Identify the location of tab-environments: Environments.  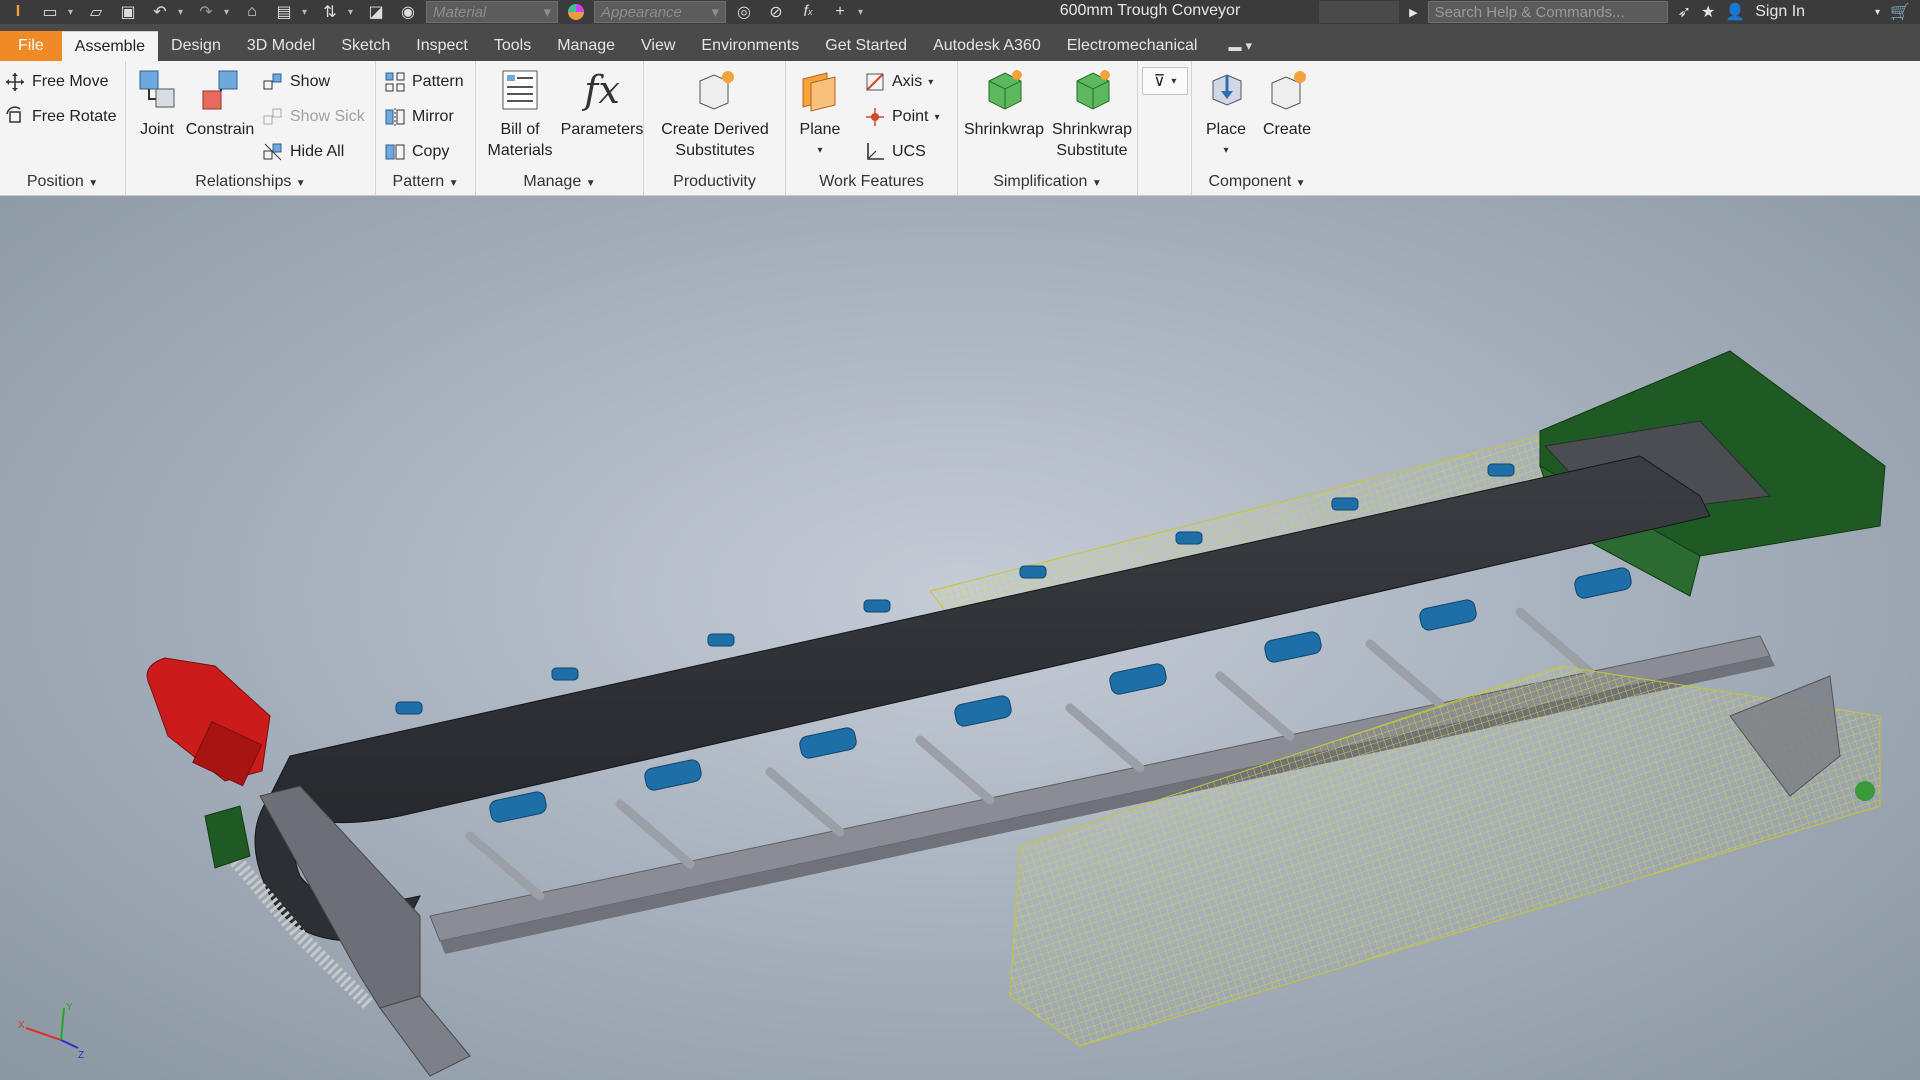
(750, 46).